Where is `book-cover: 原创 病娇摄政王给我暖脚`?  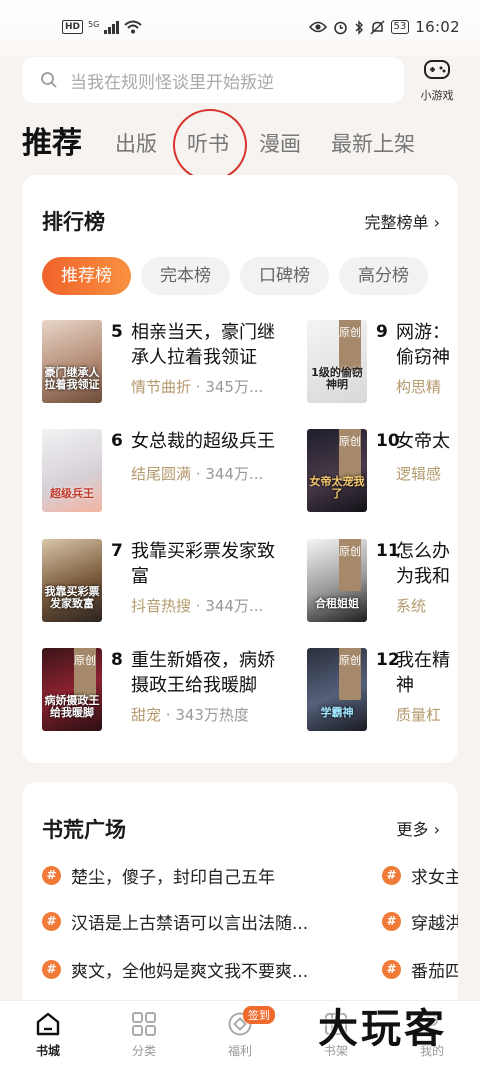
book-cover: 原创 病娇摄政王给我暖脚 is located at coordinates (72, 689).